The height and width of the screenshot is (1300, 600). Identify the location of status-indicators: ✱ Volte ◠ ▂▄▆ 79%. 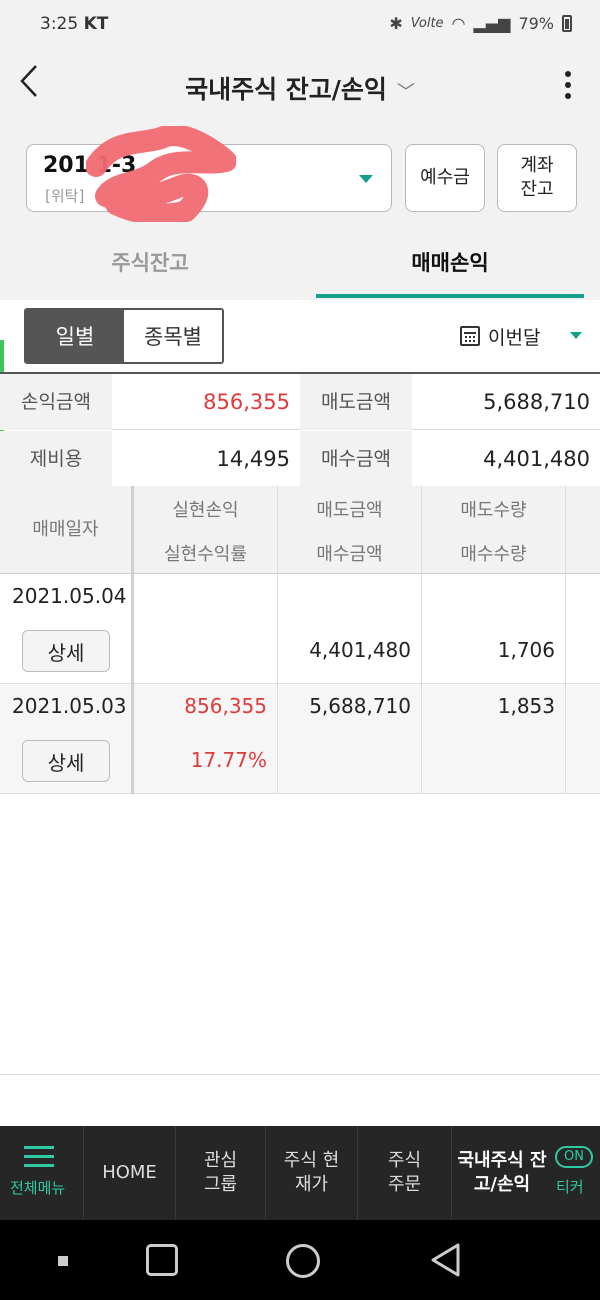
(480, 23).